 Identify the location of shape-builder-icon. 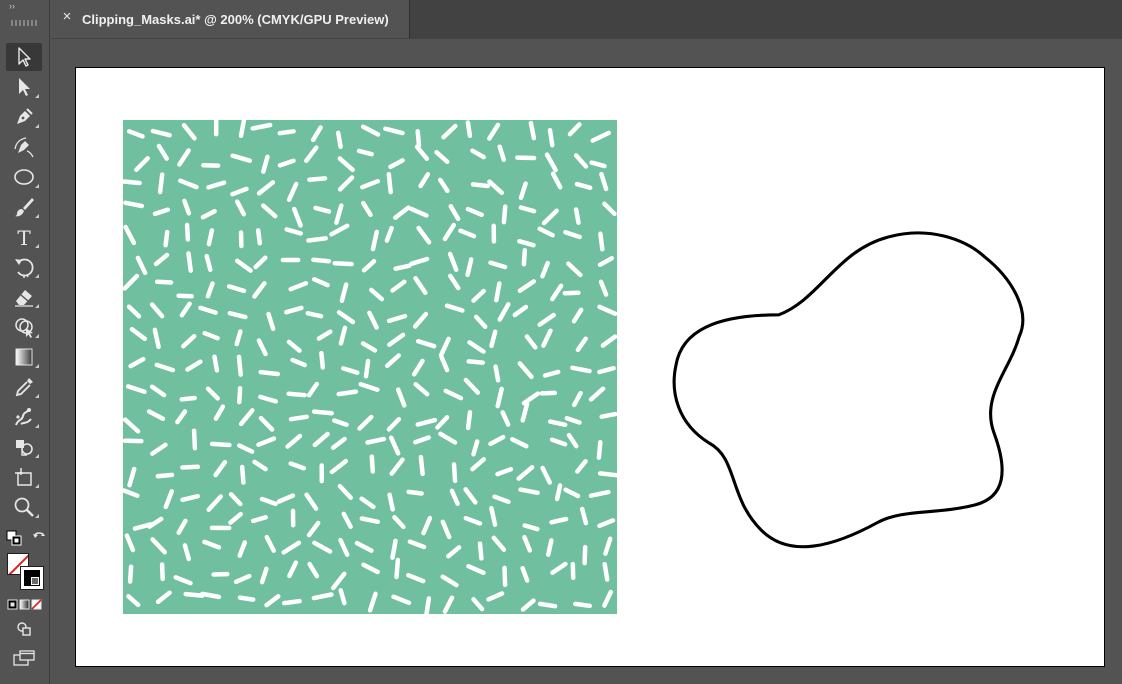
(24, 328).